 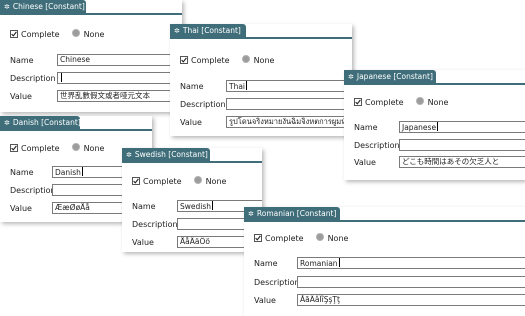 I want to click on tab-bar: ✲ Chinese [Constant], so click(x=91, y=7).